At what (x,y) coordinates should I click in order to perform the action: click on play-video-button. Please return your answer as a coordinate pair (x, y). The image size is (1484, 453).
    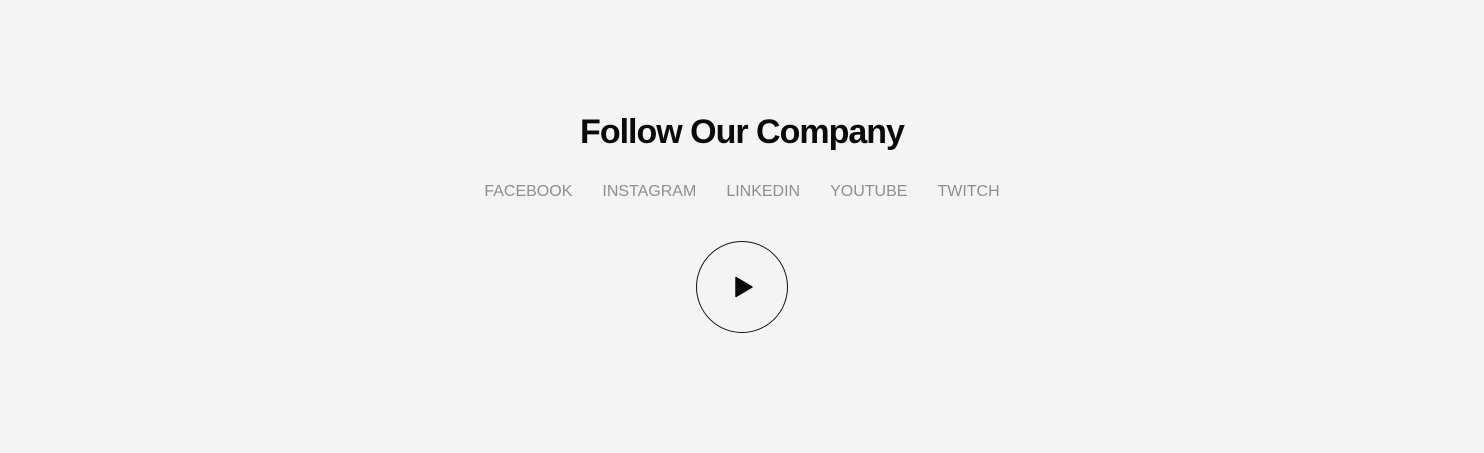
    Looking at the image, I should click on (742, 287).